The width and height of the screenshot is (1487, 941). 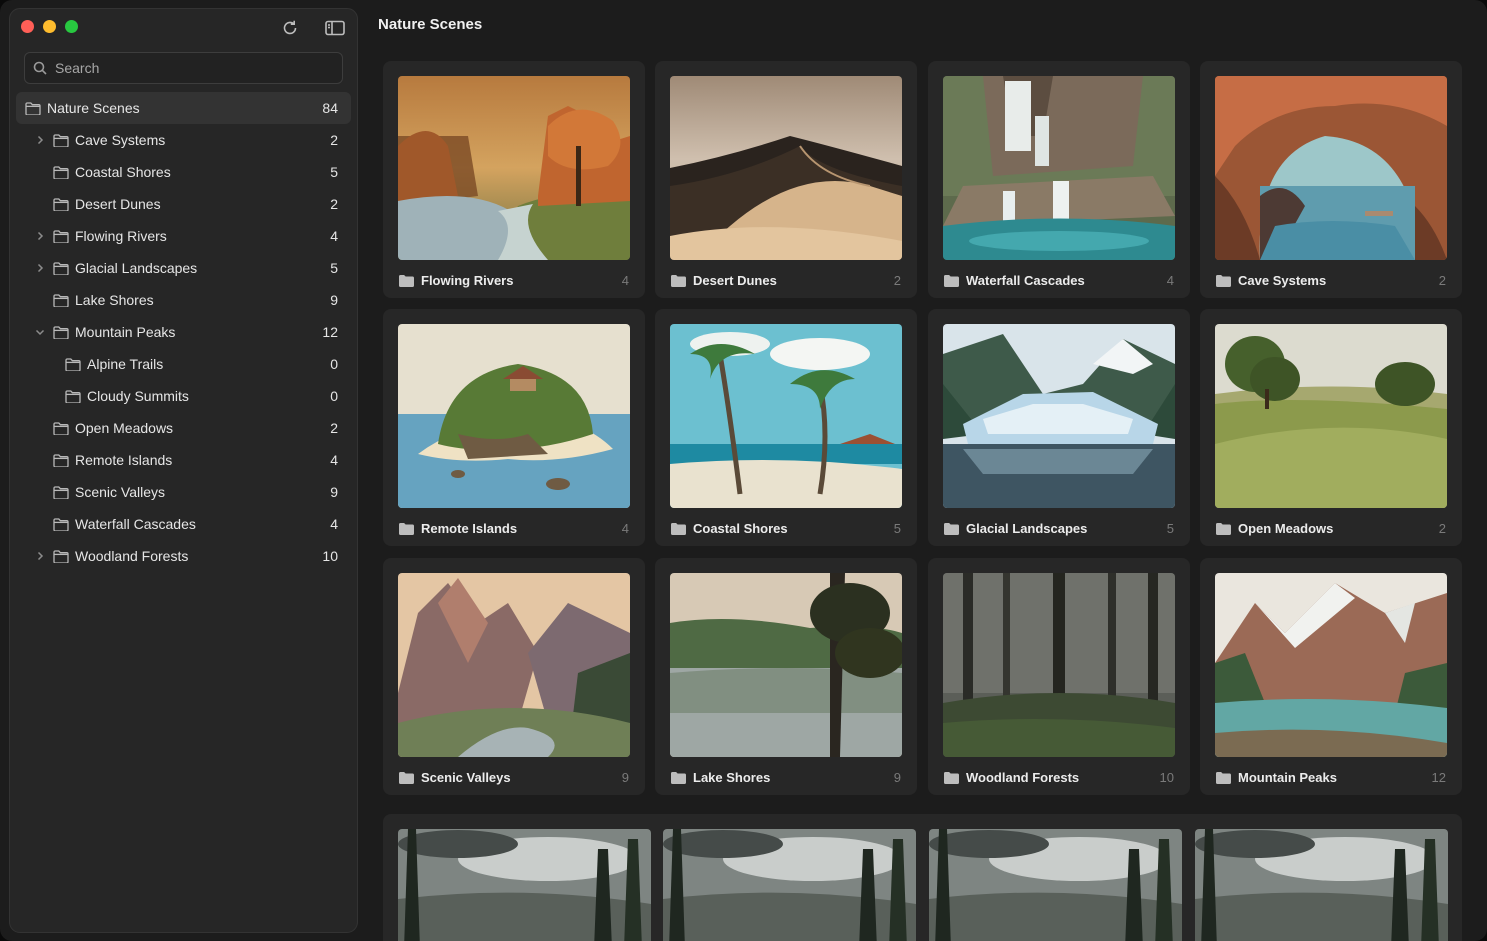 I want to click on sidebar-toggle-icon, so click(x=335, y=28).